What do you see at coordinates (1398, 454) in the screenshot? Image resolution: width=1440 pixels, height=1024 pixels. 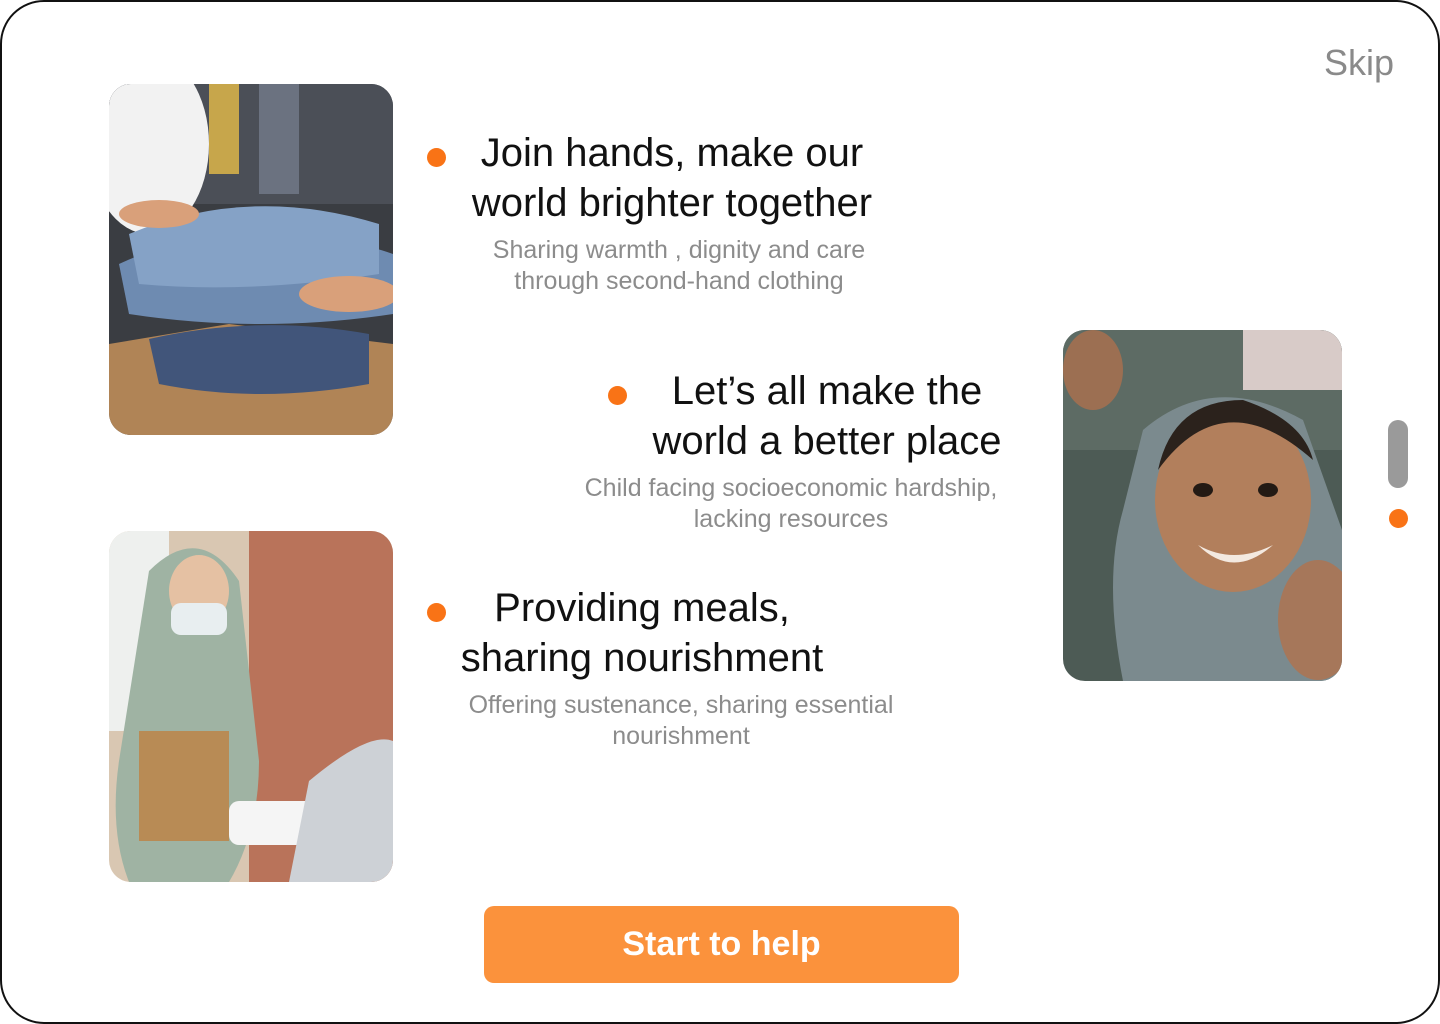 I see `scrollbar-thumb` at bounding box center [1398, 454].